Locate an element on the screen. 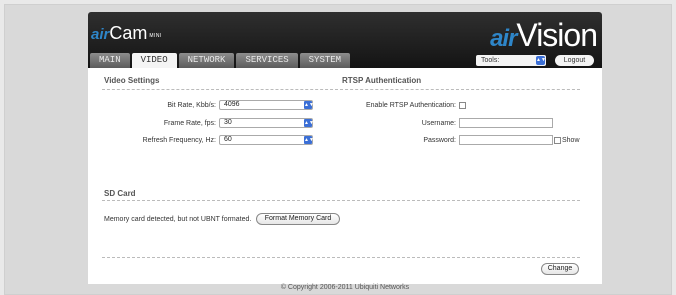 This screenshot has height=295, width=676. main-tabs: MAIN VIDEO NETWORK SERVICES SYSTEM is located at coordinates (221, 60).